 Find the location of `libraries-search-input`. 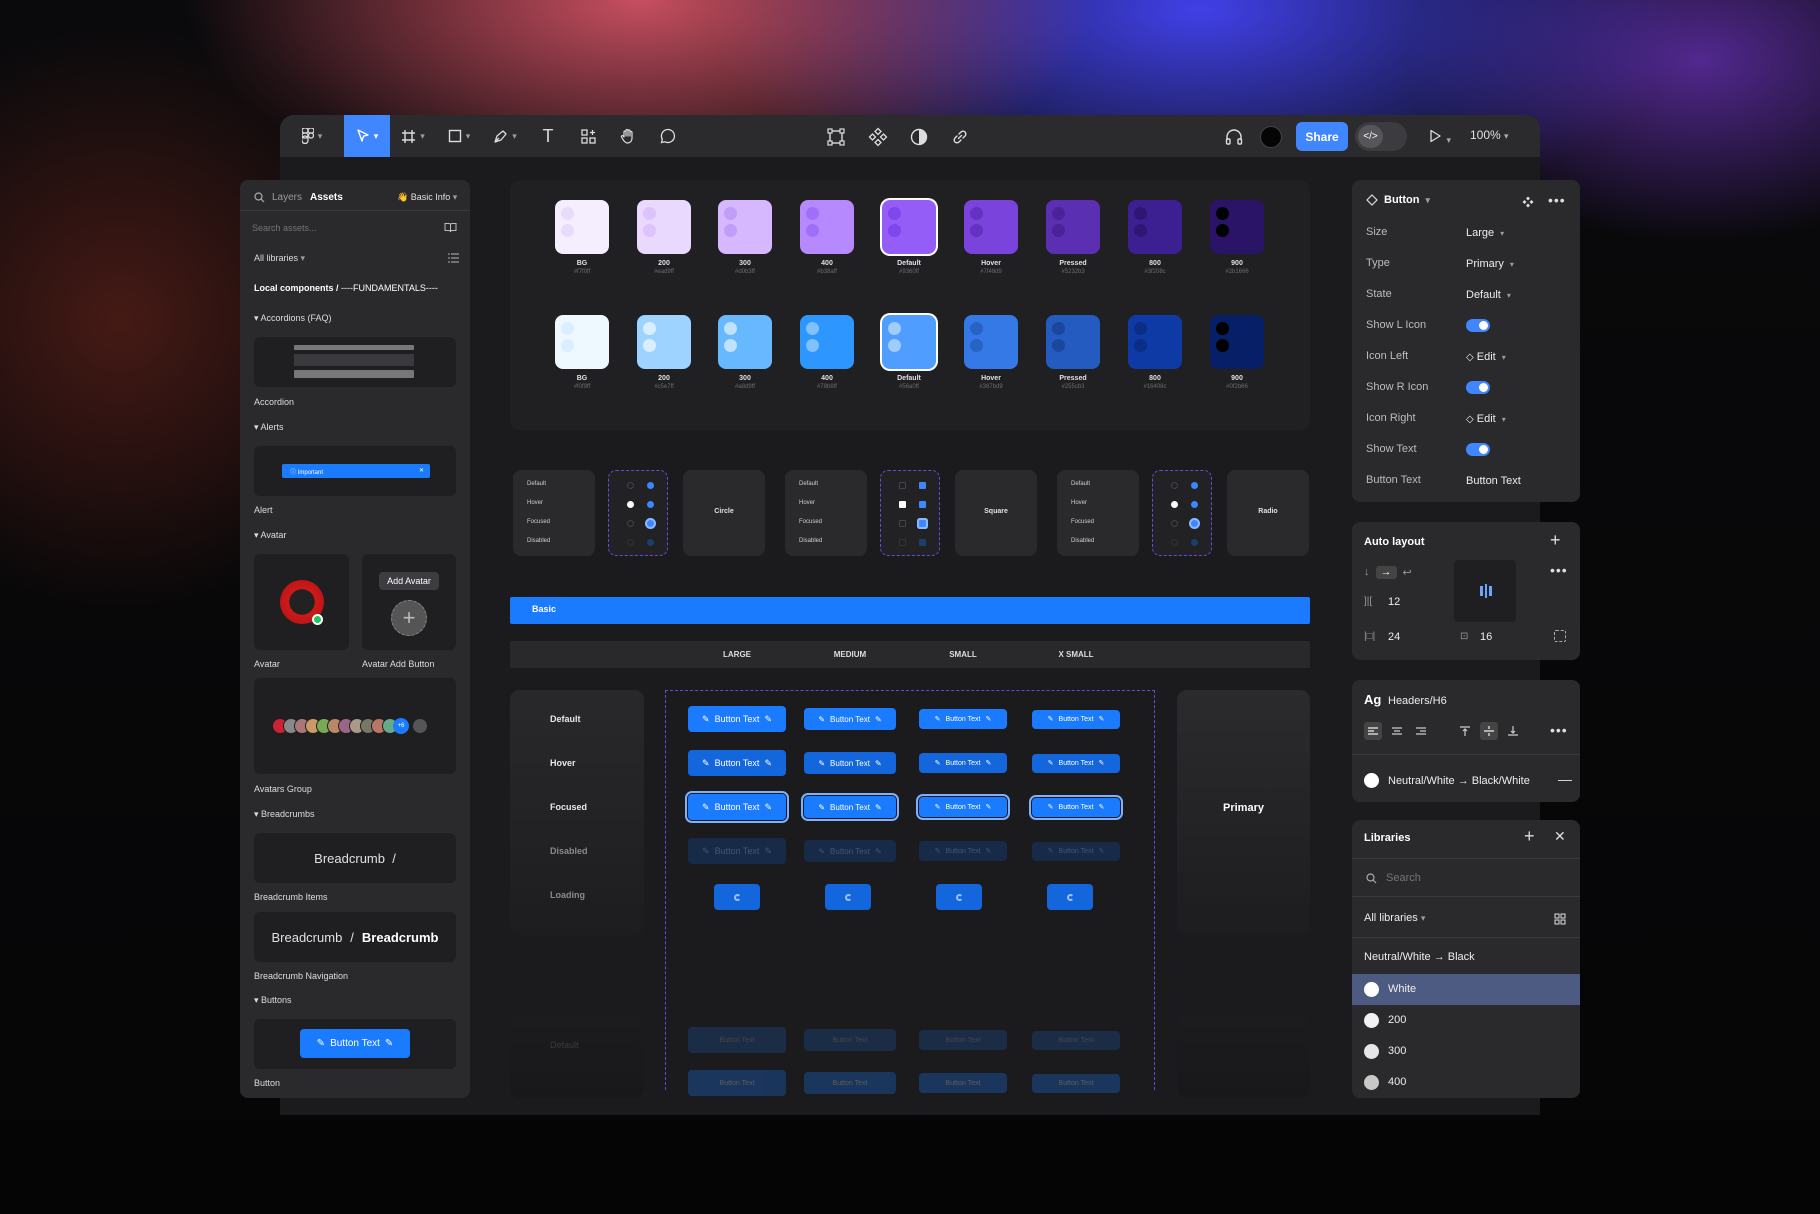

libraries-search-input is located at coordinates (1471, 878).